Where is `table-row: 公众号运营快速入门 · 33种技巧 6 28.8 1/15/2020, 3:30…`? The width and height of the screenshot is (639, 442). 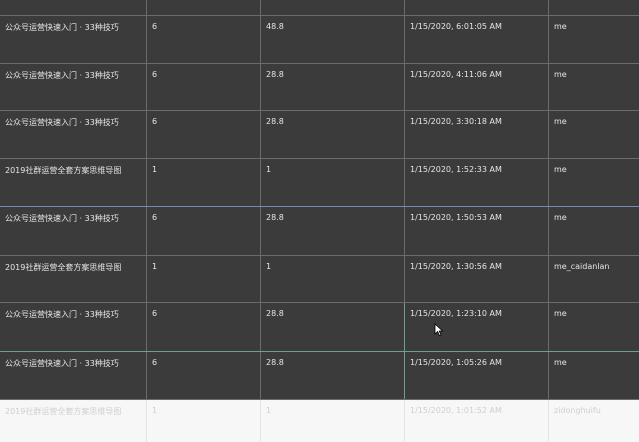 table-row: 公众号运营快速入门 · 33种技巧 6 28.8 1/15/2020, 3:30… is located at coordinates (319, 135).